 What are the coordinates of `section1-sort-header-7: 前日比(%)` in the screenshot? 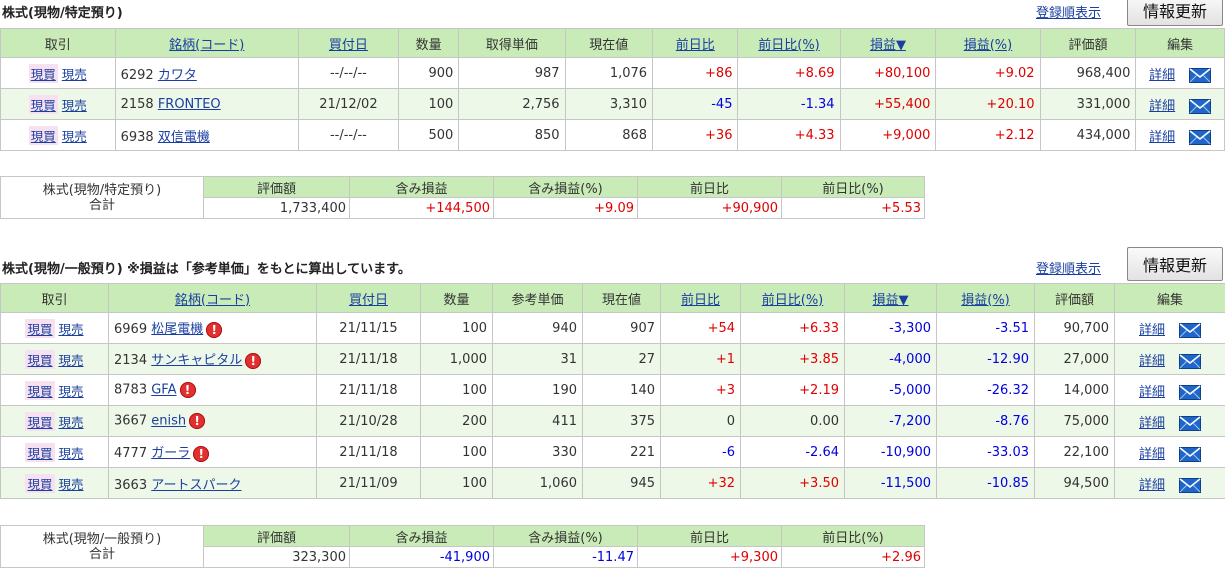 It's located at (789, 45).